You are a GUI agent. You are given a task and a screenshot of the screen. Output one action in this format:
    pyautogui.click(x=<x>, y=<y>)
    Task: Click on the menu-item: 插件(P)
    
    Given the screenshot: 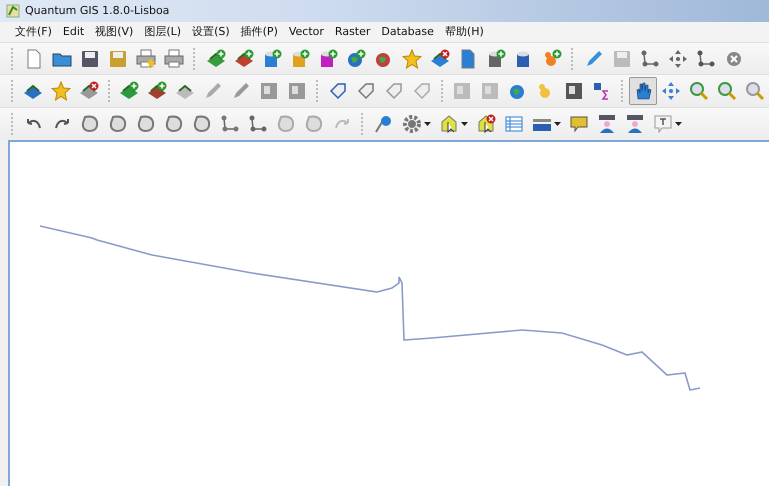 What is the action you would take?
    pyautogui.click(x=259, y=32)
    